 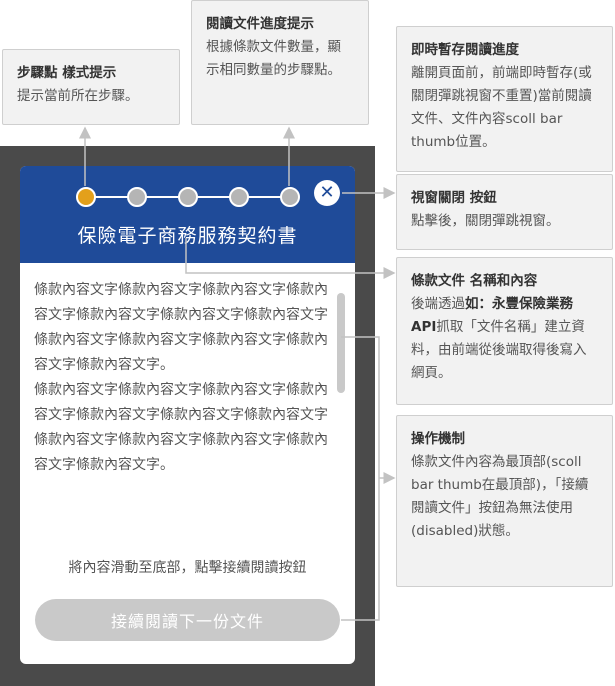 What do you see at coordinates (504, 212) in the screenshot?
I see `annotation-close: 視窗關閉 按鈕 點擊後，關閉彈跳視窗。` at bounding box center [504, 212].